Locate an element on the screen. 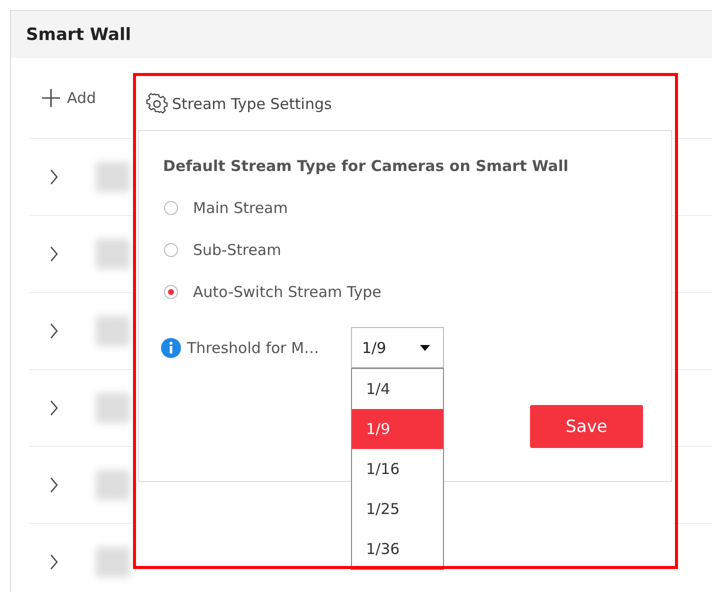  dropdown-option: 1/9 is located at coordinates (397, 429).